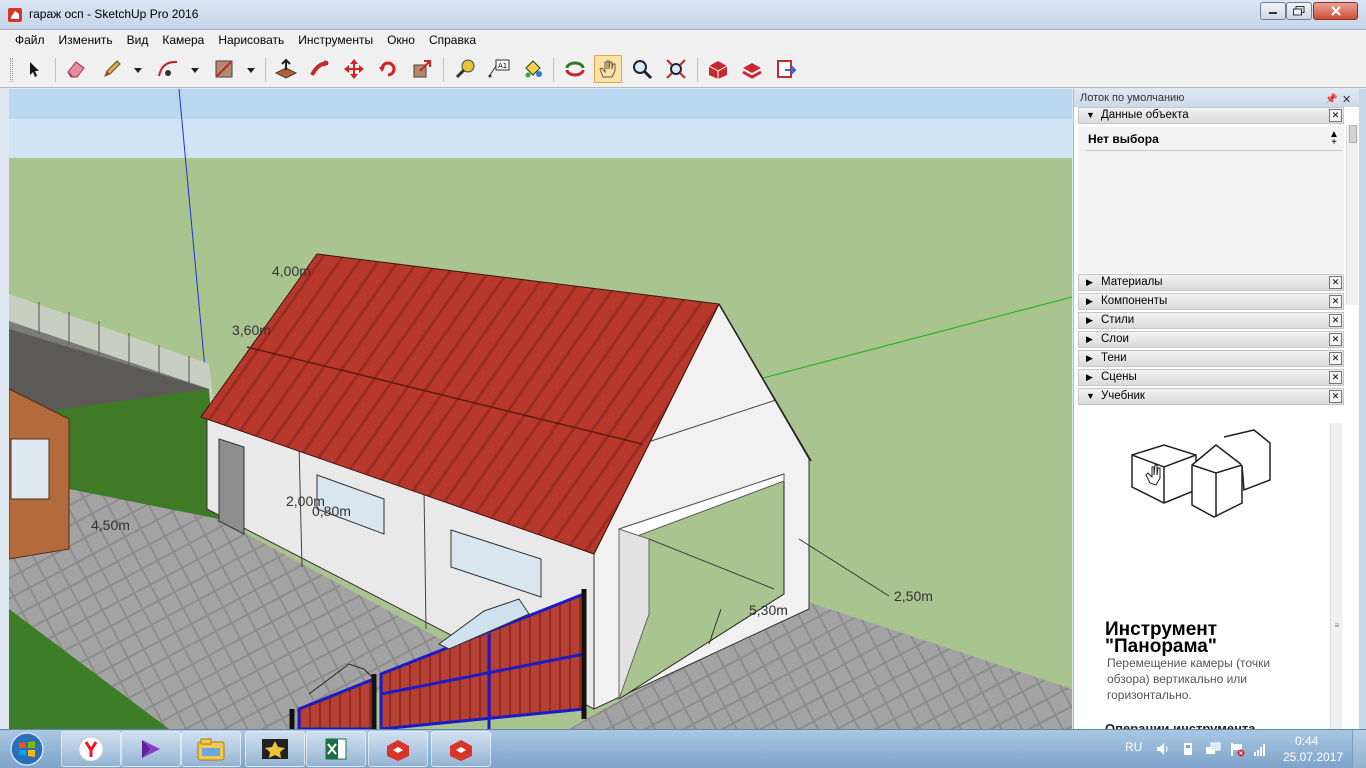  I want to click on scale-icon, so click(422, 69).